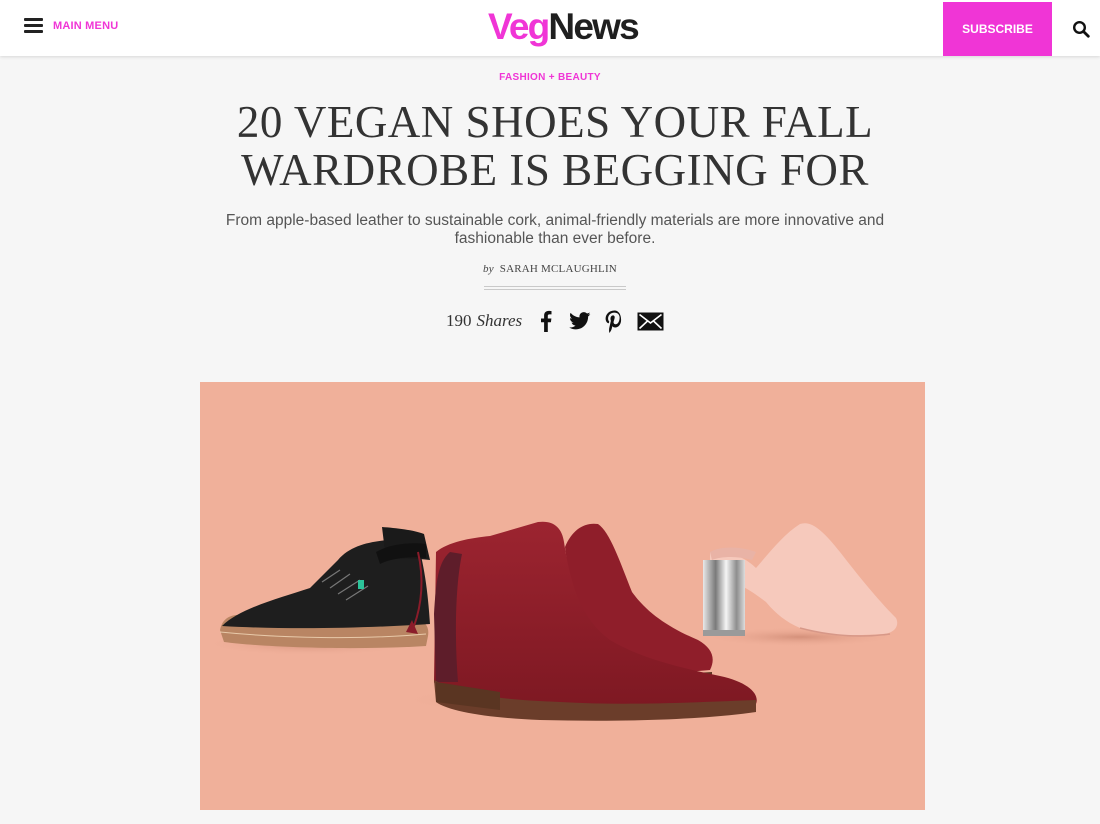 The image size is (1100, 824). Describe the element at coordinates (800, 580) in the screenshot. I see `pink-heeled-mule` at that location.